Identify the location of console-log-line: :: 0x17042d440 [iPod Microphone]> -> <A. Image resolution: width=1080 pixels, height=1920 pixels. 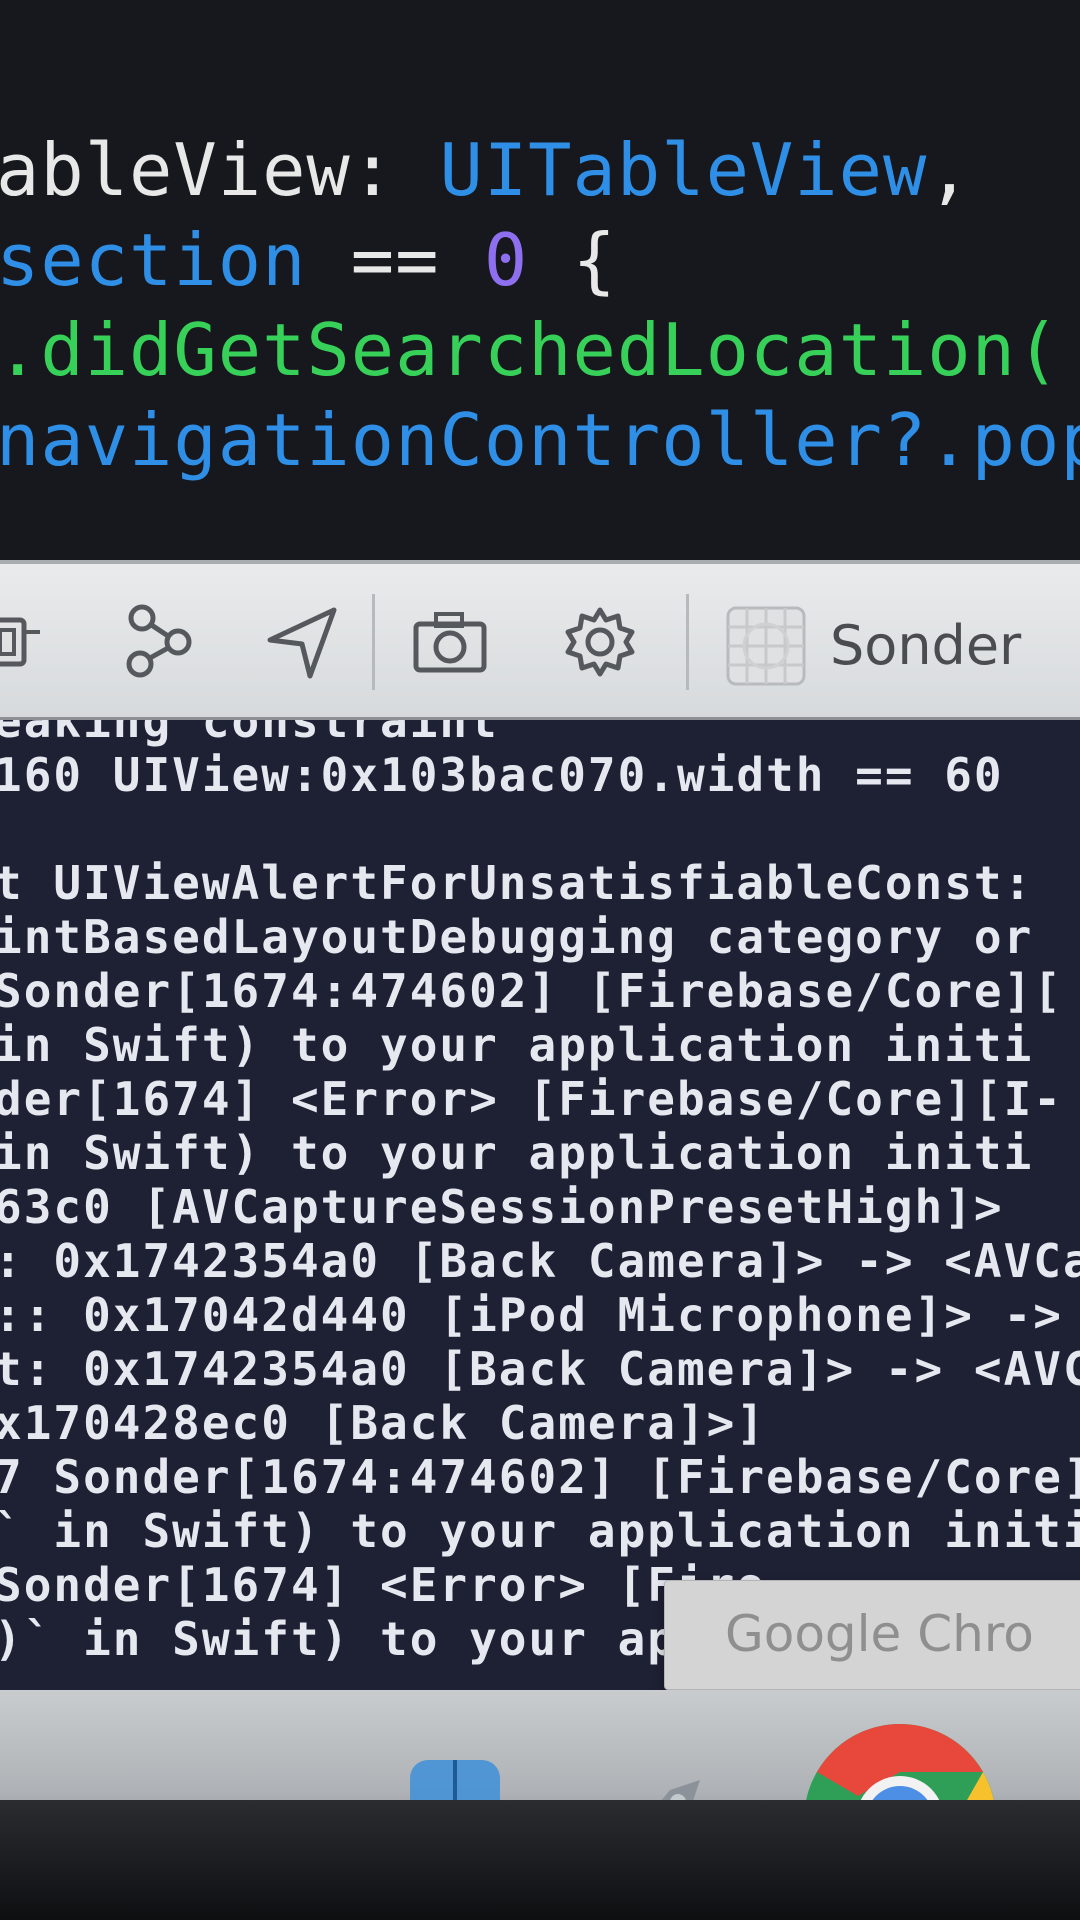
(540, 1315).